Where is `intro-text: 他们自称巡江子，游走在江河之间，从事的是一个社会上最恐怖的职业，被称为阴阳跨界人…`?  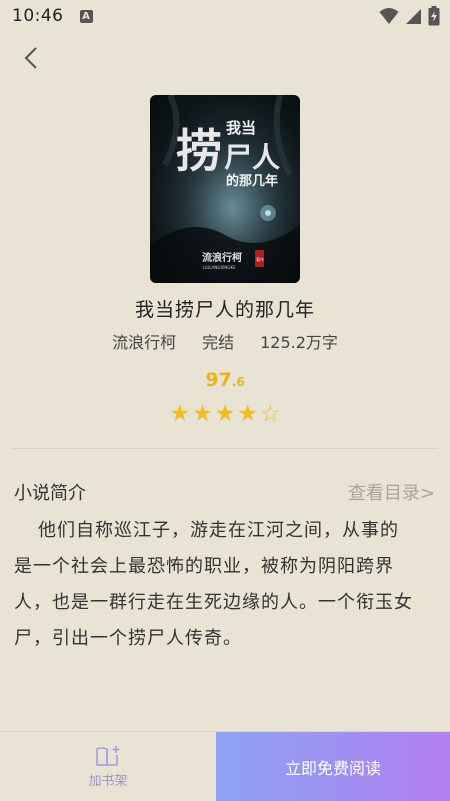 intro-text: 他们自称巡江子，游走在江河之间，从事的是一个社会上最恐怖的职业，被称为阴阳跨界人… is located at coordinates (213, 584).